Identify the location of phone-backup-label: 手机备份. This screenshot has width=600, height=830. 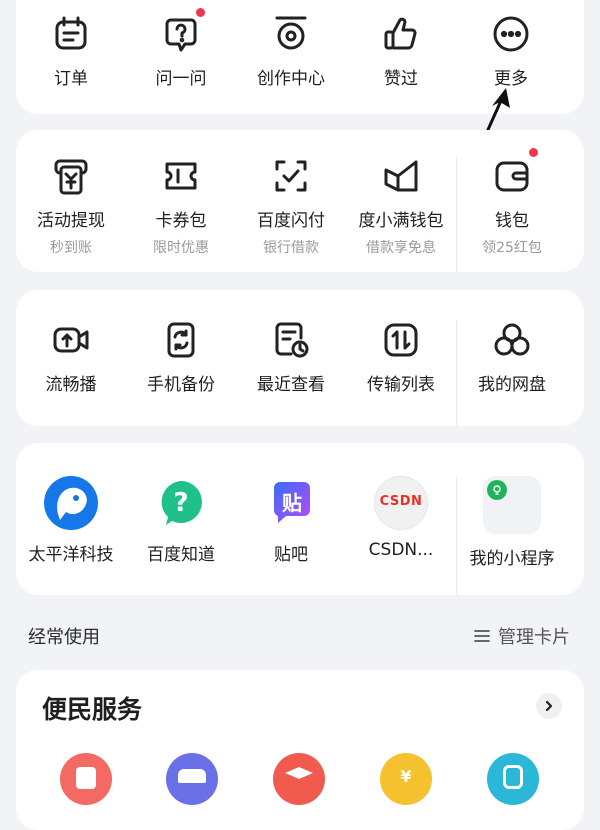
(181, 385).